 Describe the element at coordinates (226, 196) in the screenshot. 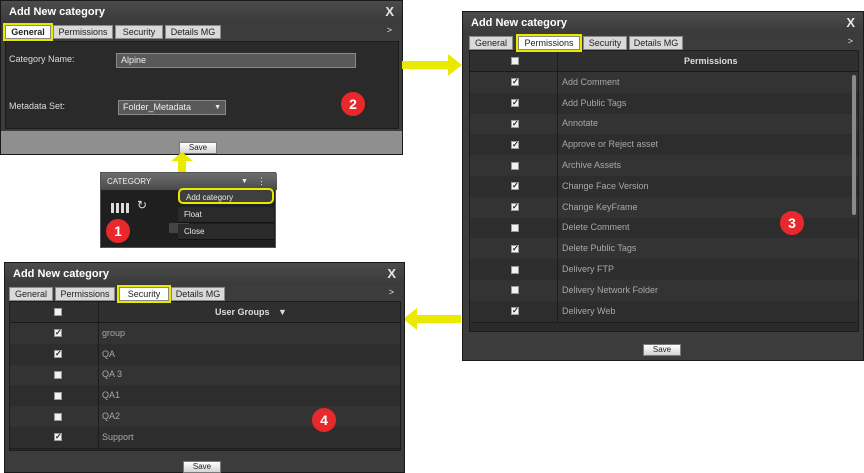

I see `menu-item-add-category: Add category` at that location.